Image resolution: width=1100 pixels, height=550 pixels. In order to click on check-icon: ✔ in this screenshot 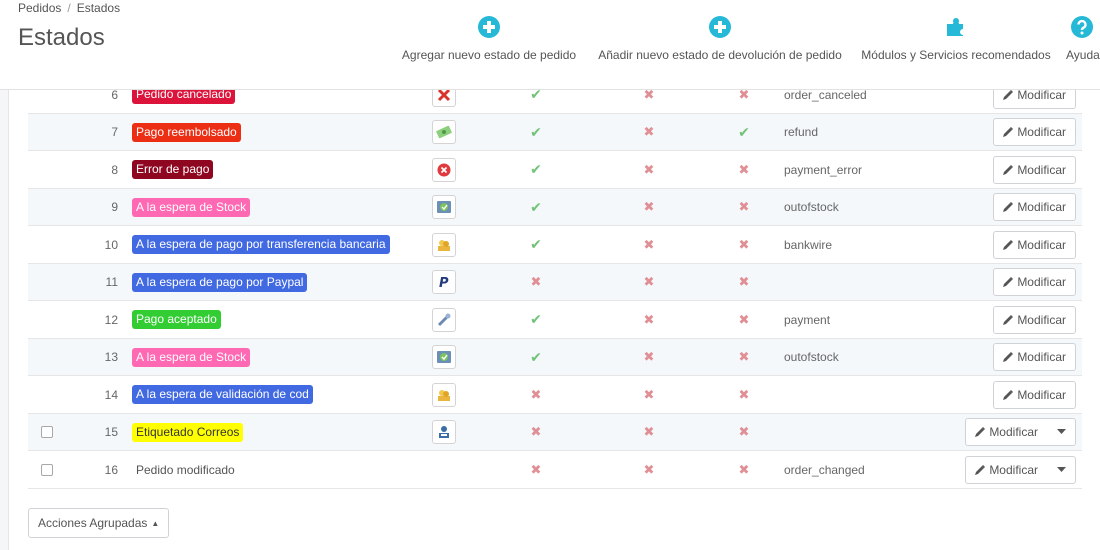, I will do `click(744, 131)`.